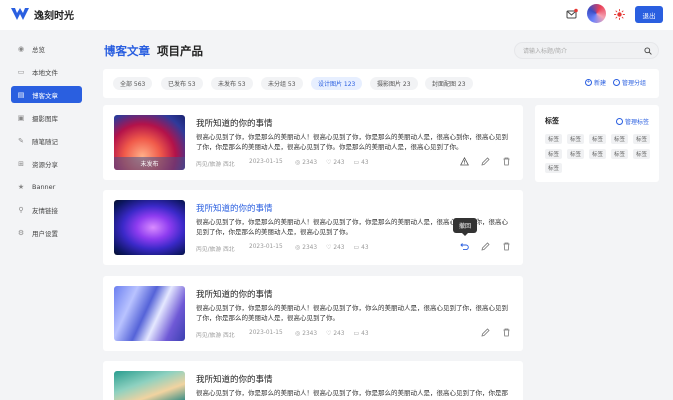 Image resolution: width=673 pixels, height=400 pixels. Describe the element at coordinates (572, 14) in the screenshot. I see `mail-icon` at that location.